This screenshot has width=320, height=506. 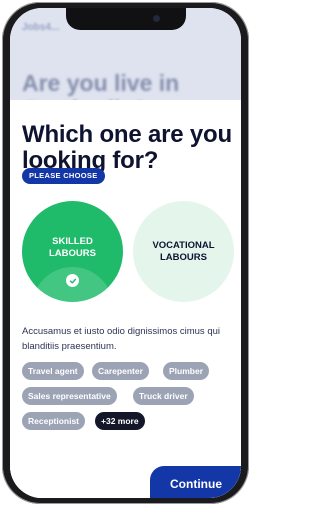 I want to click on tag-chip: Truck driver, so click(x=163, y=396).